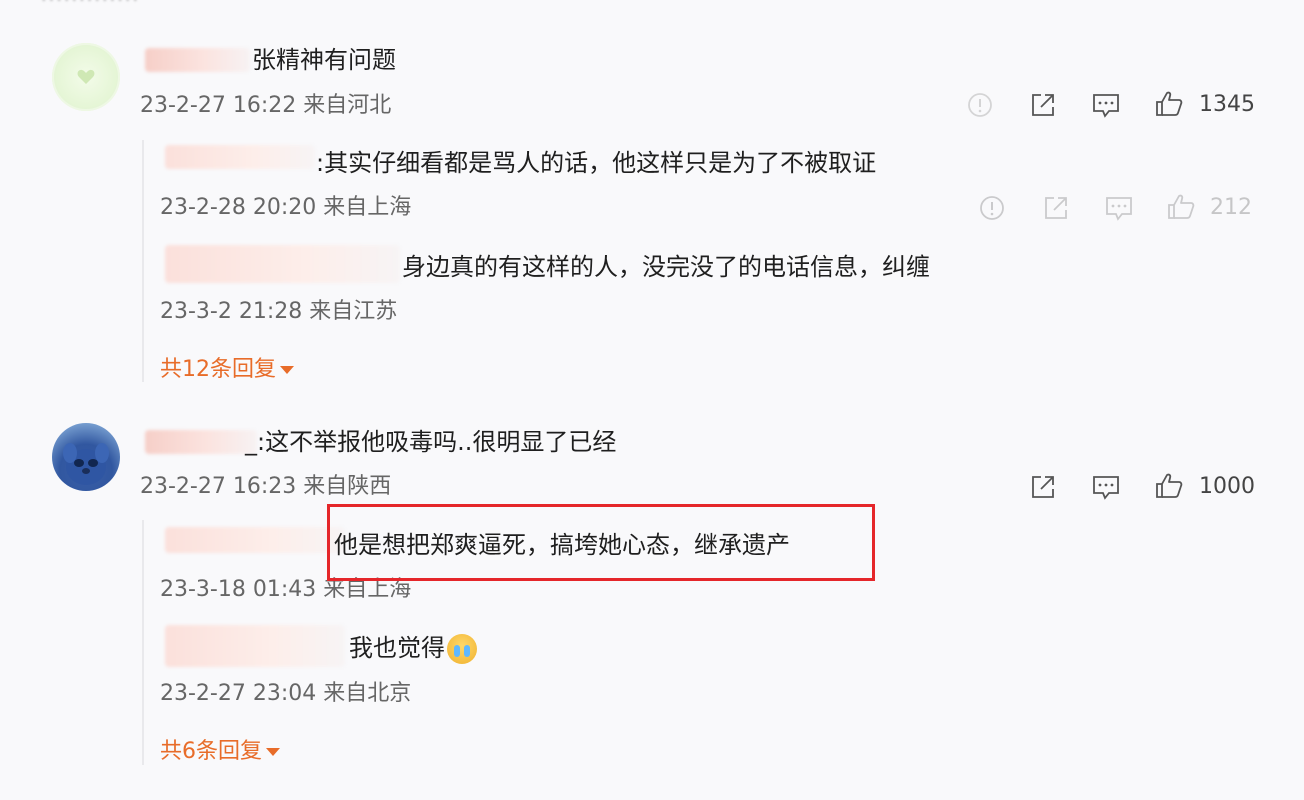 The image size is (1304, 800). I want to click on heart-icon, so click(86, 76).